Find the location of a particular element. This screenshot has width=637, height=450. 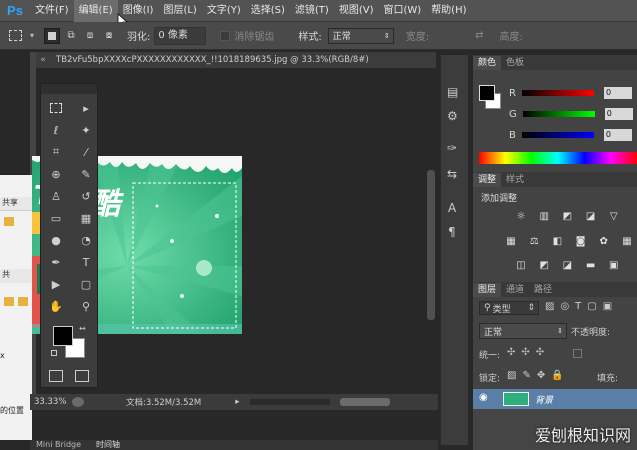

swap-colors-icon: ↔ is located at coordinates (82, 328).